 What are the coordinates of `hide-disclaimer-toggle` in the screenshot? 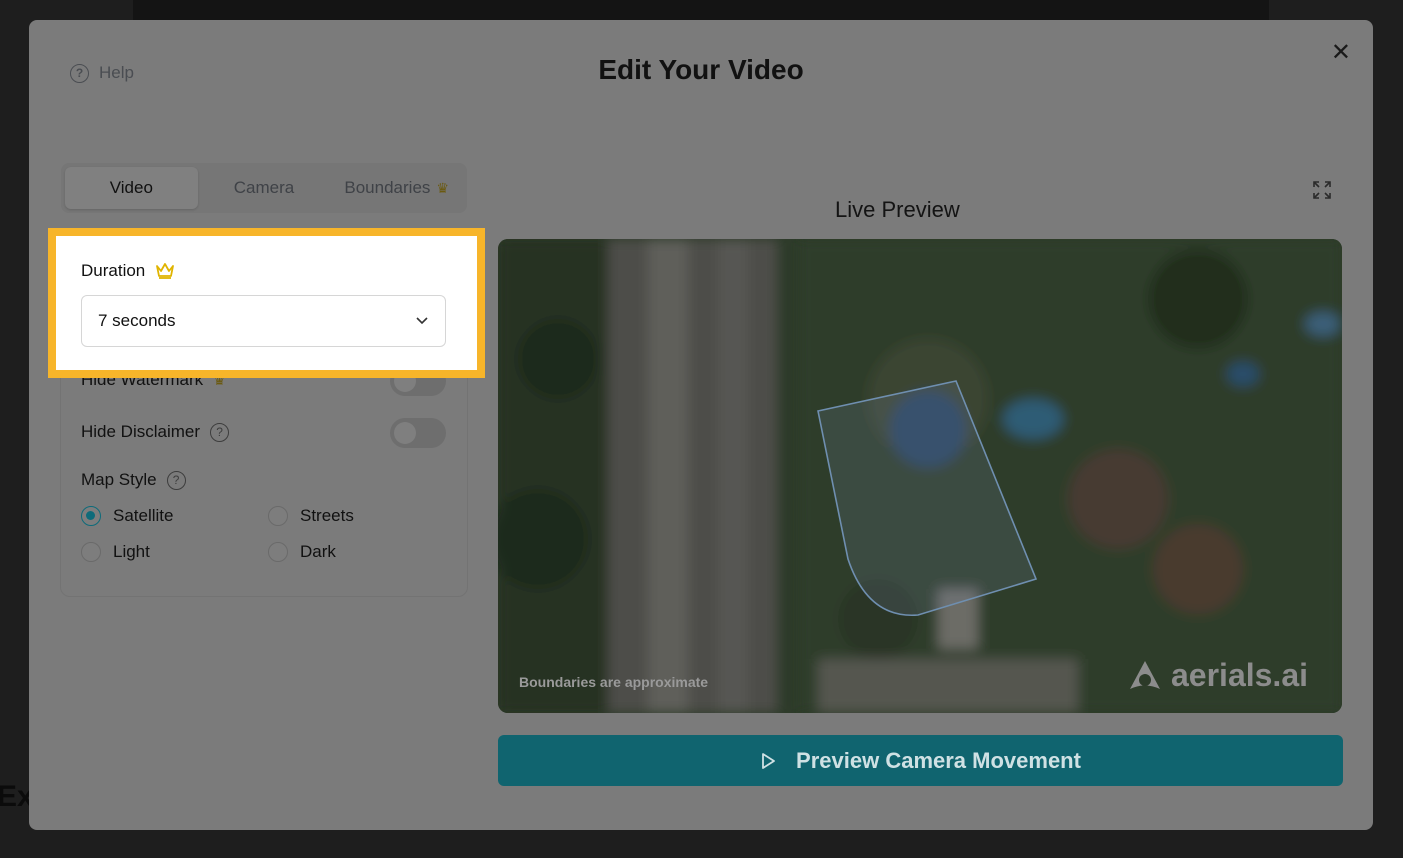 It's located at (418, 433).